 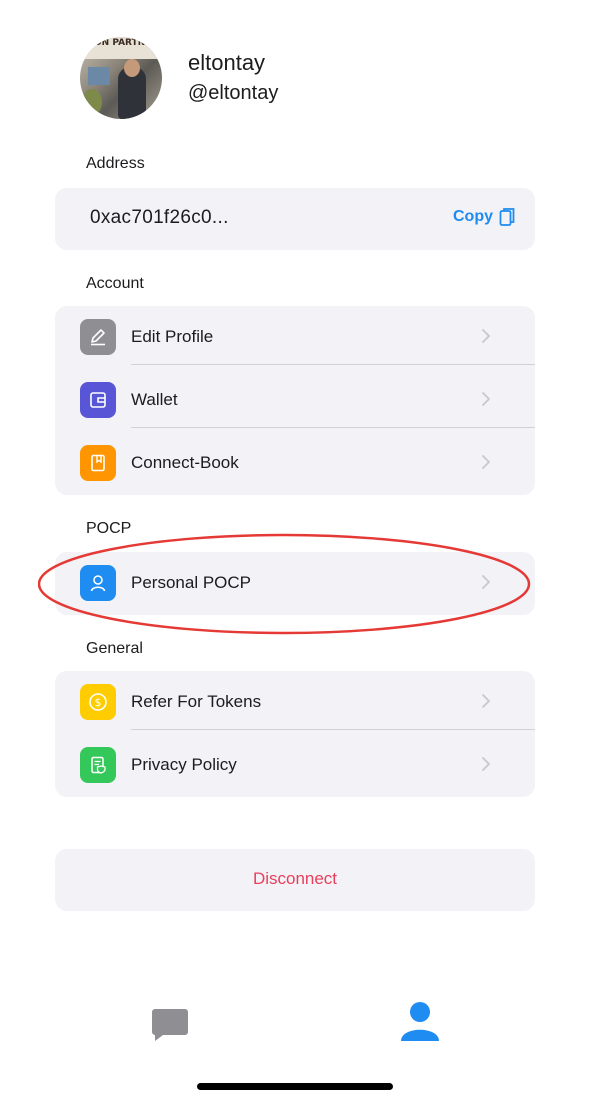 I want to click on general-card: $ Refer For Tokens Privacy Policy, so click(x=295, y=734).